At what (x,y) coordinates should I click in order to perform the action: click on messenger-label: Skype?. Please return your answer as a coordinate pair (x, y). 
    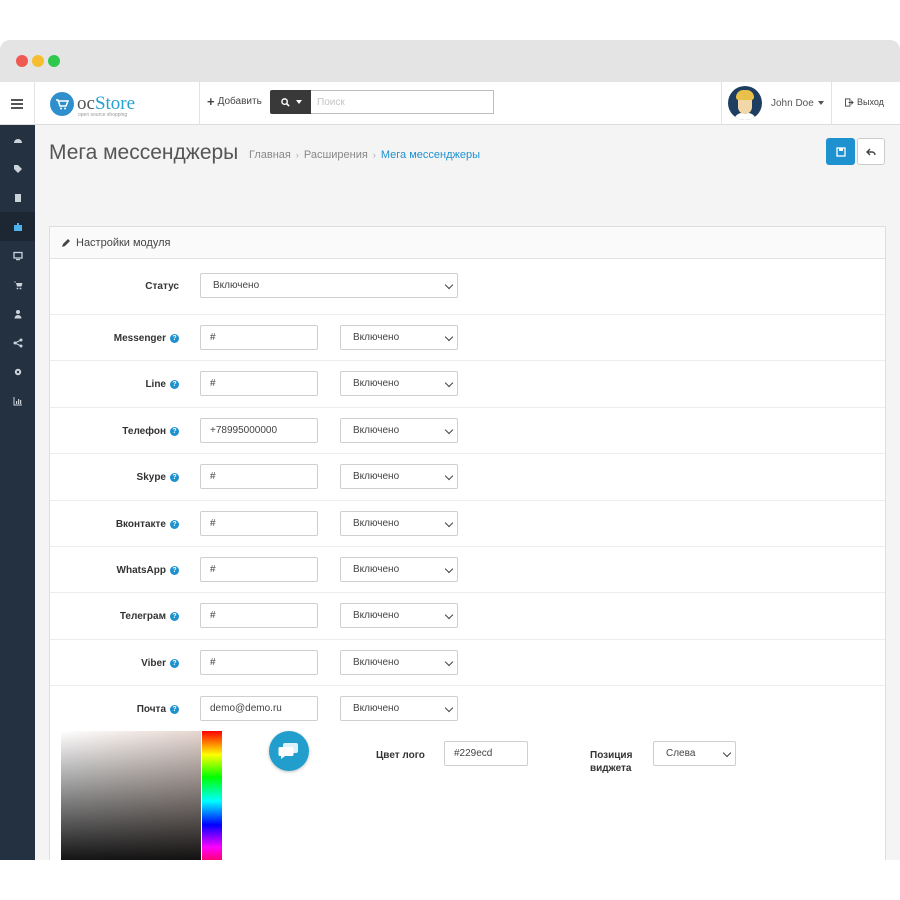
    Looking at the image, I should click on (158, 477).